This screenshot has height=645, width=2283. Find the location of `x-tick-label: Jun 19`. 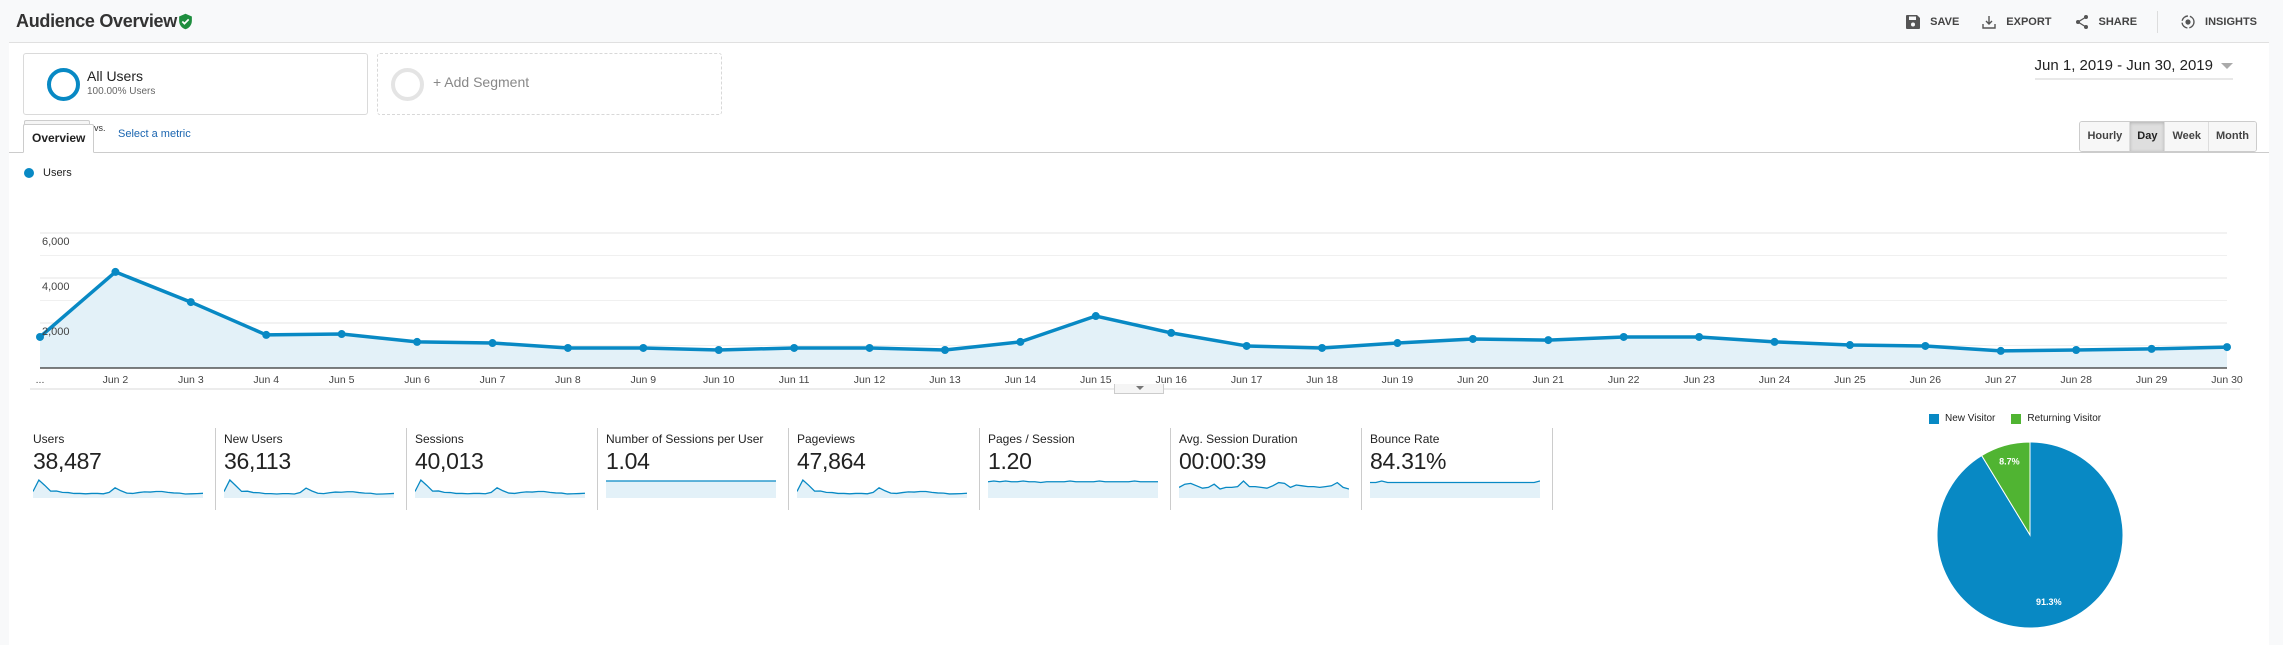

x-tick-label: Jun 19 is located at coordinates (1398, 380).